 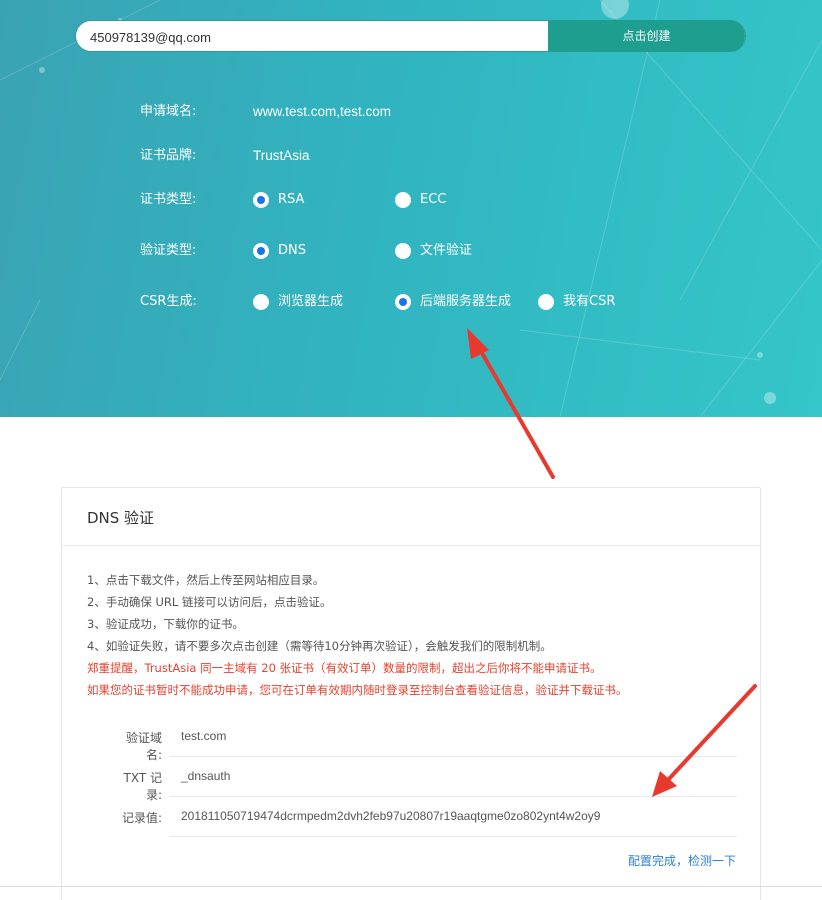 What do you see at coordinates (168, 301) in the screenshot?
I see `csr-label: CSR生成:` at bounding box center [168, 301].